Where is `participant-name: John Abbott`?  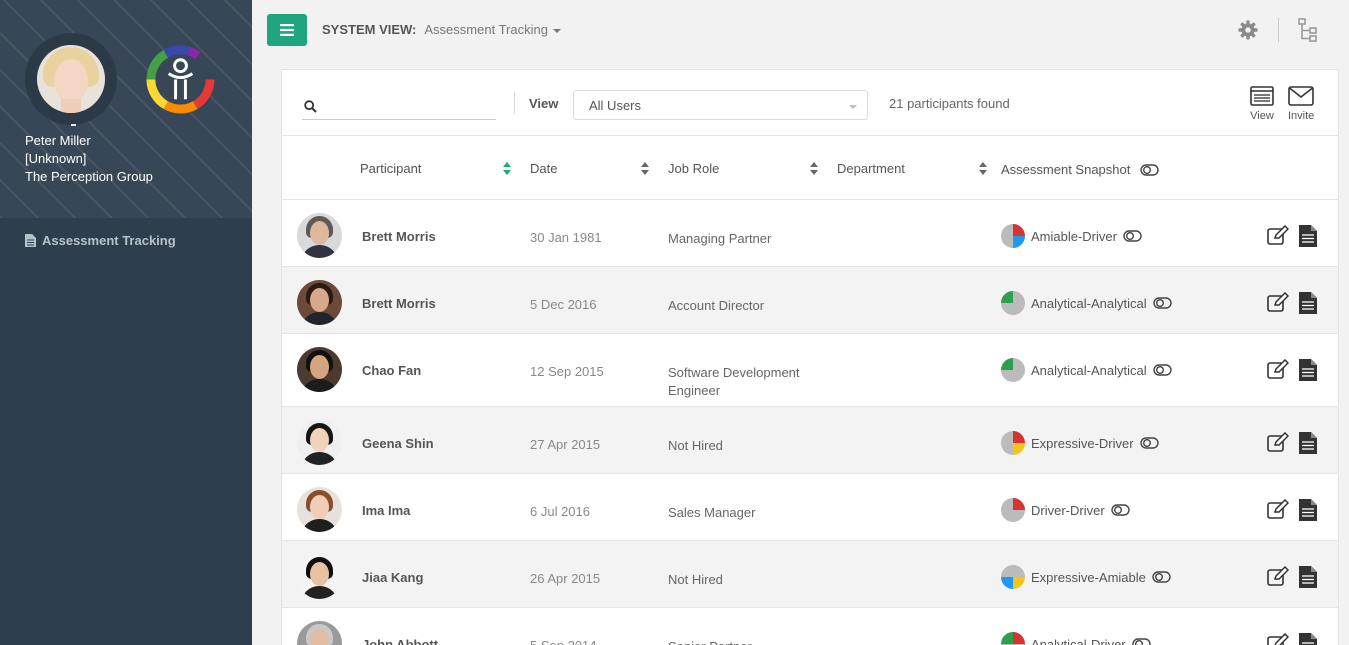 participant-name: John Abbott is located at coordinates (400, 641).